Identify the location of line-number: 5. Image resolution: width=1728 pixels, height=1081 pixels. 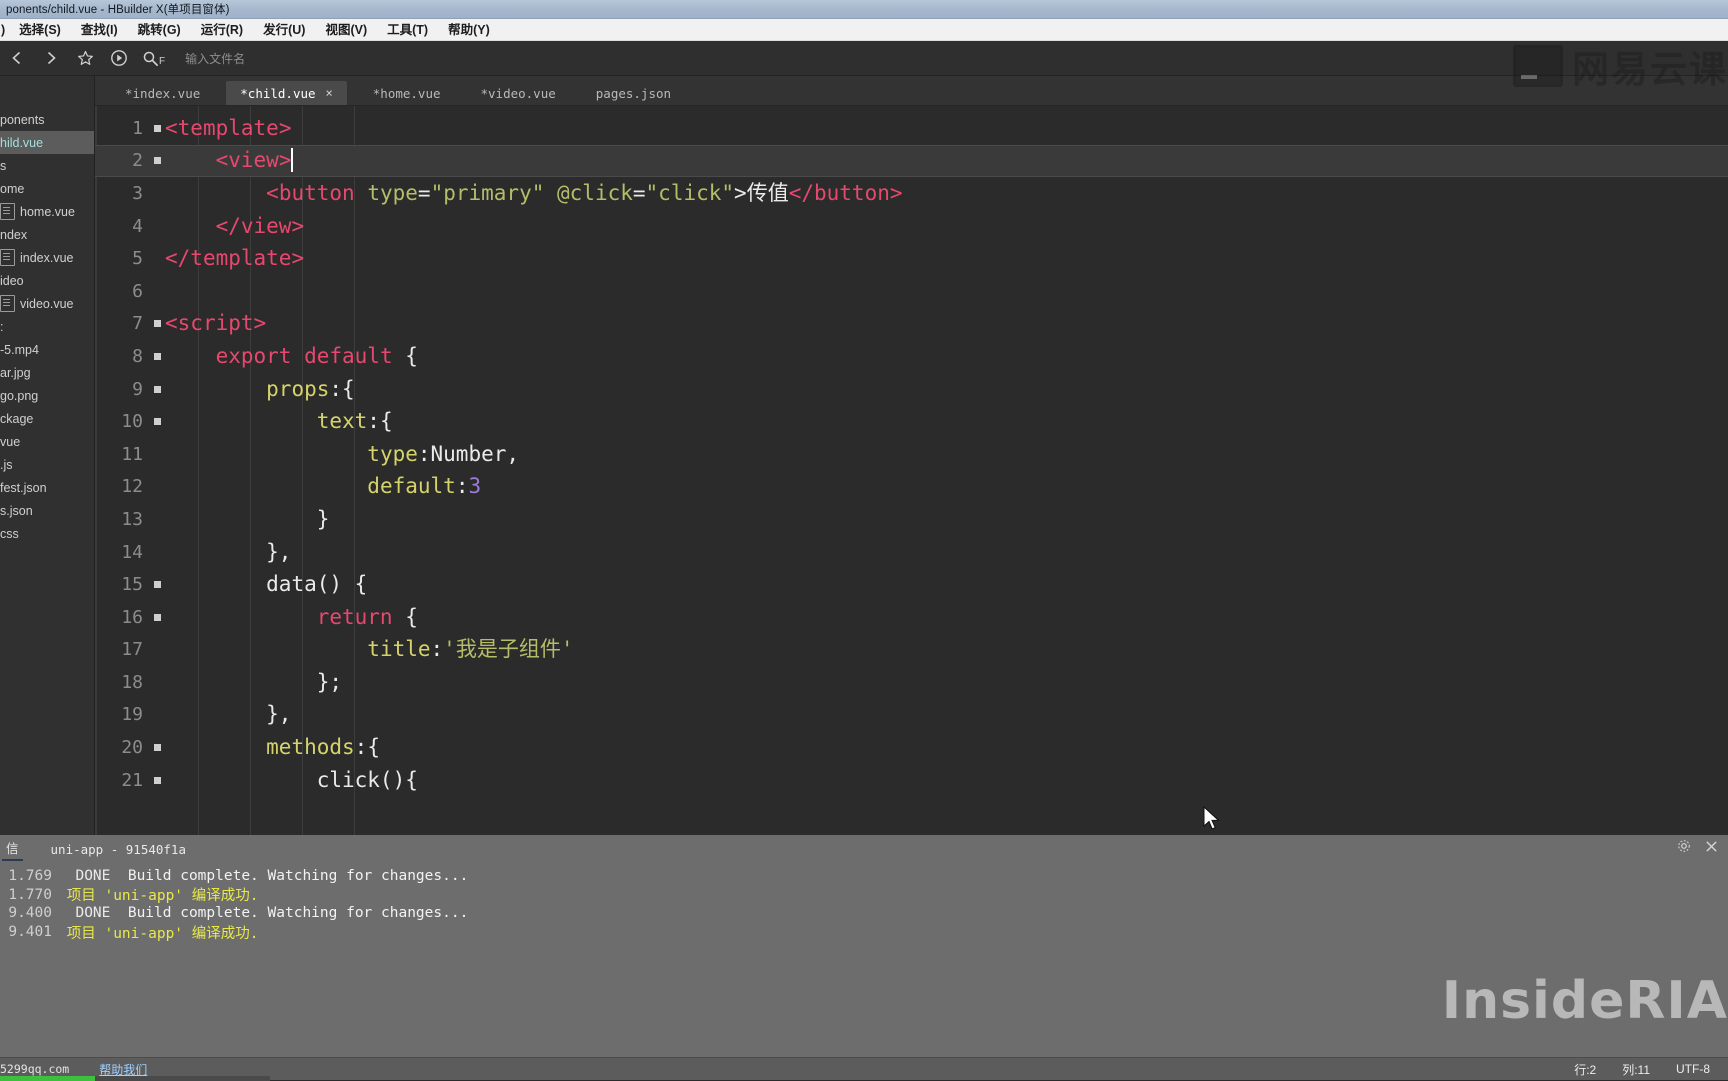
(137, 259).